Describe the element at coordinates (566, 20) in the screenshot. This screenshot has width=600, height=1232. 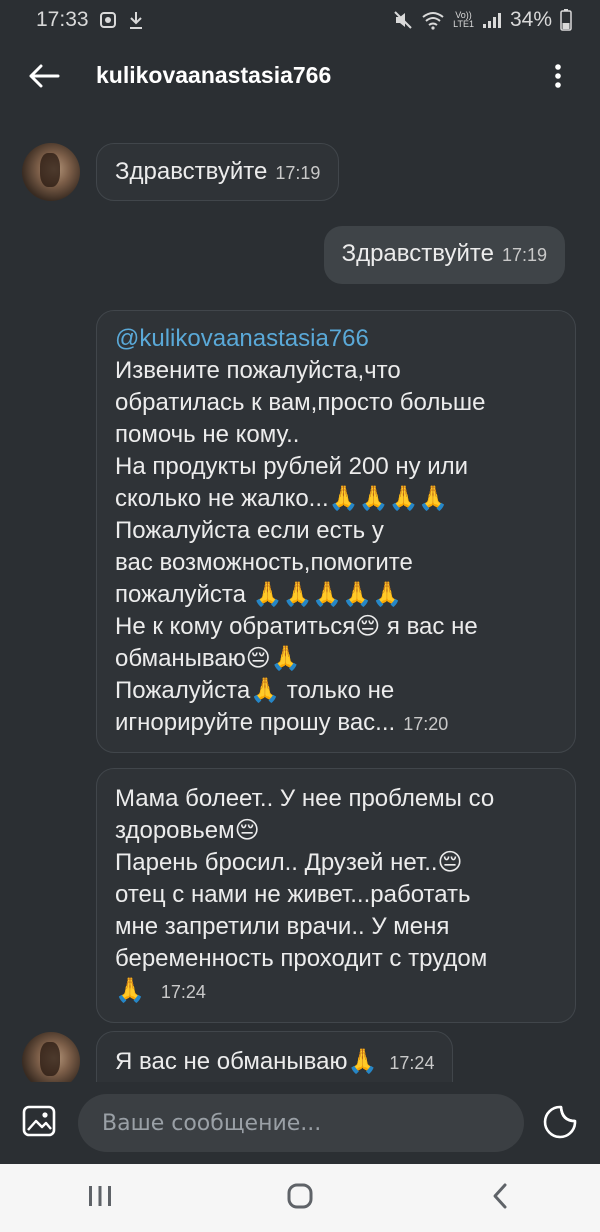
I see `battery-icon` at that location.